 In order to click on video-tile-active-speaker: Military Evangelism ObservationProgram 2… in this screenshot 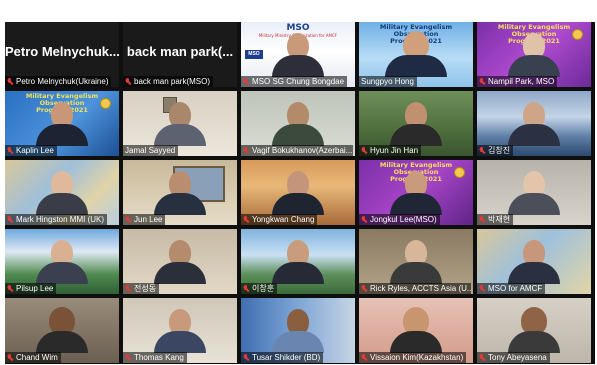, I will do `click(416, 54)`.